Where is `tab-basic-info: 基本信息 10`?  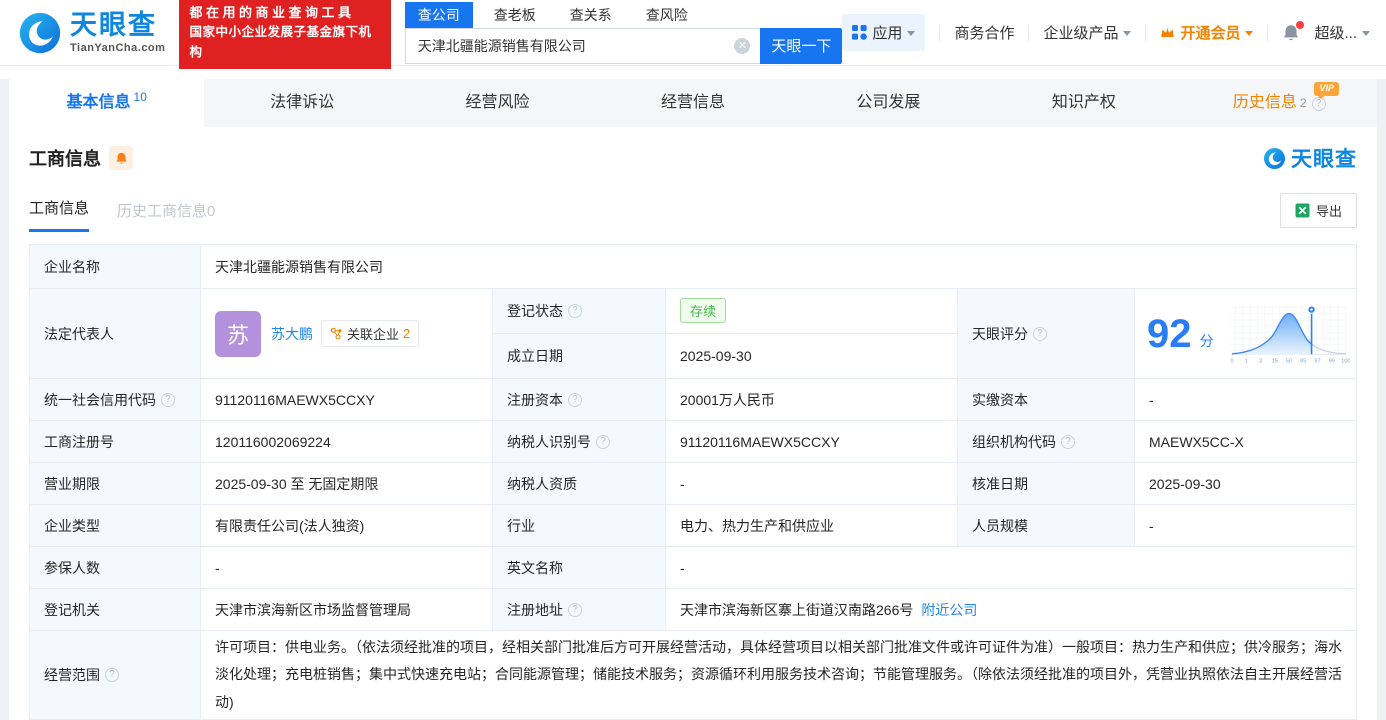 tab-basic-info: 基本信息 10 is located at coordinates (107, 103).